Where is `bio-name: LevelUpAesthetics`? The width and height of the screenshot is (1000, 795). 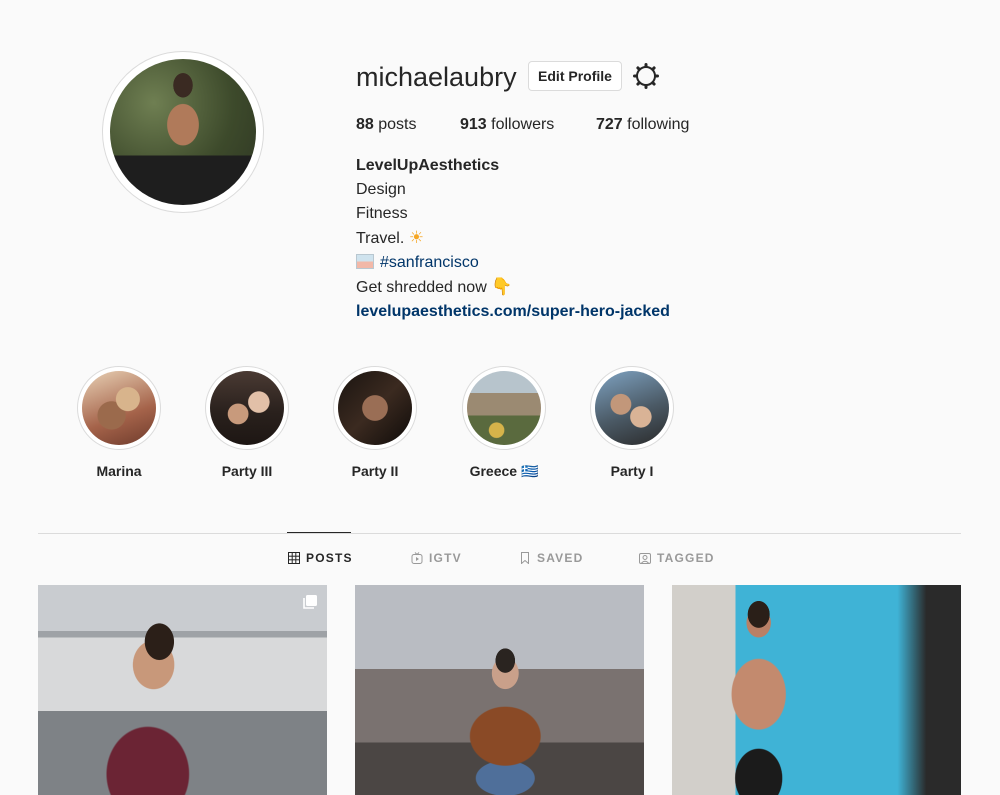
bio-name: LevelUpAesthetics is located at coordinates (428, 165).